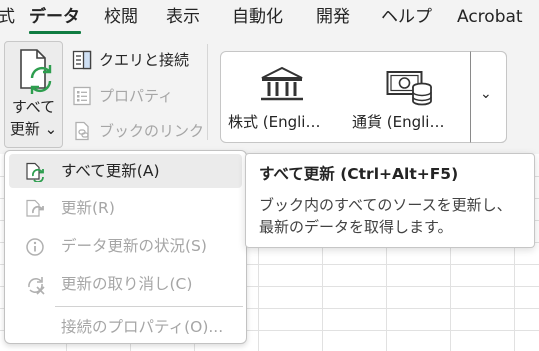  I want to click on menu-item-label: 更新(R), so click(88, 208).